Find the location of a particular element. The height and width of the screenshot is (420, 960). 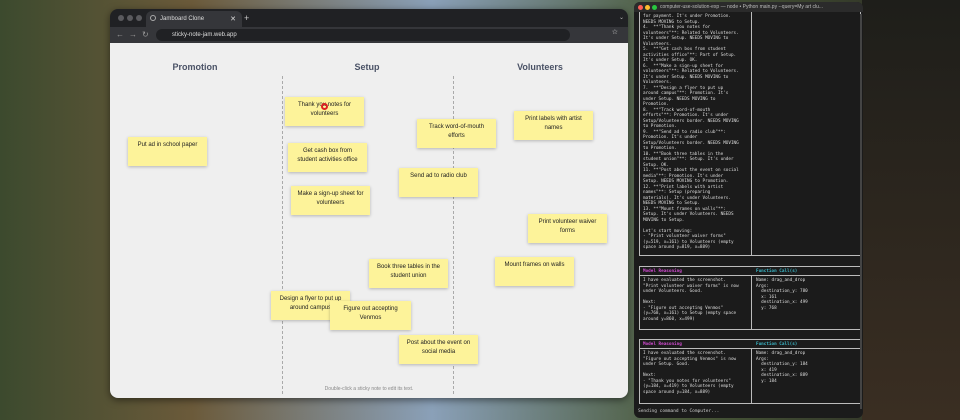

reload-icon: ↻ is located at coordinates (145, 34).